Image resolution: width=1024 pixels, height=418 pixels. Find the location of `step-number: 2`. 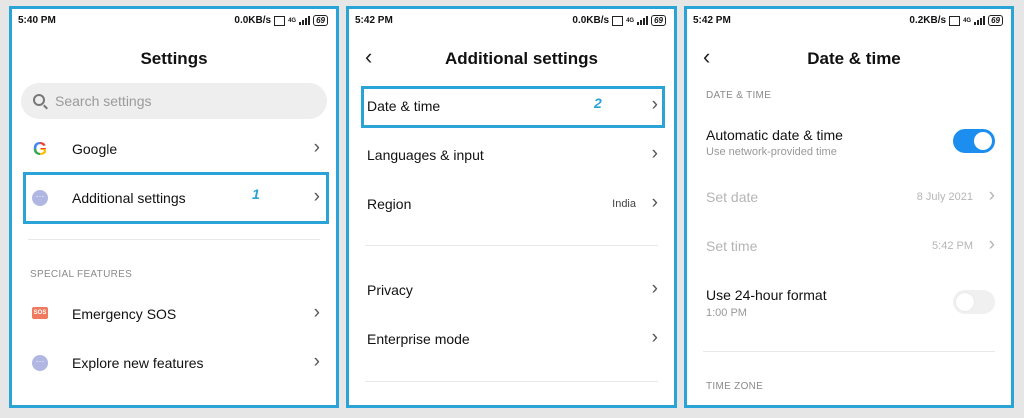

step-number: 2 is located at coordinates (598, 103).